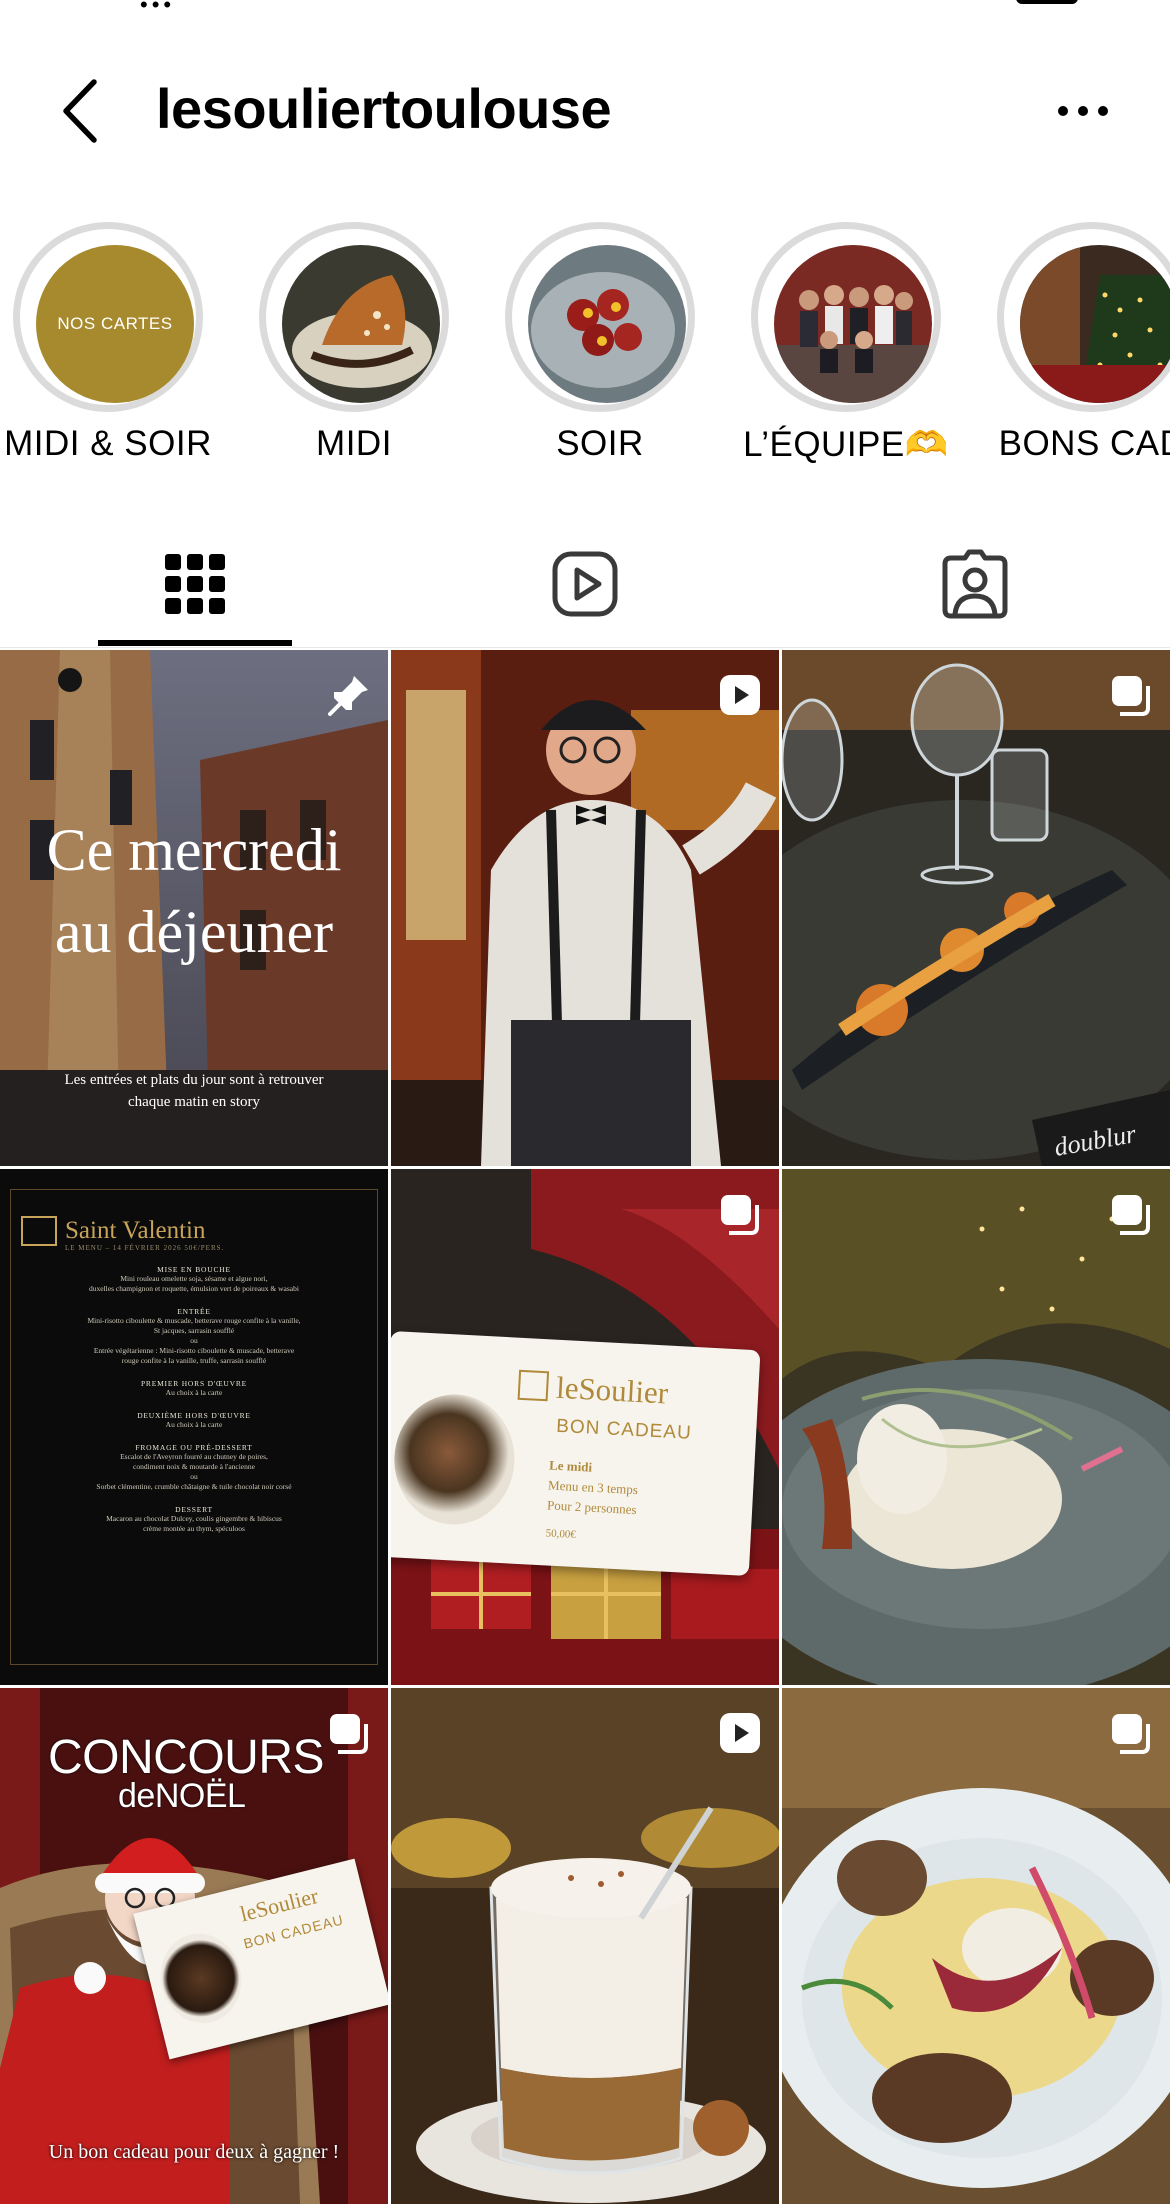 Image resolution: width=1170 pixels, height=2204 pixels. I want to click on tab-tagged, so click(975, 584).